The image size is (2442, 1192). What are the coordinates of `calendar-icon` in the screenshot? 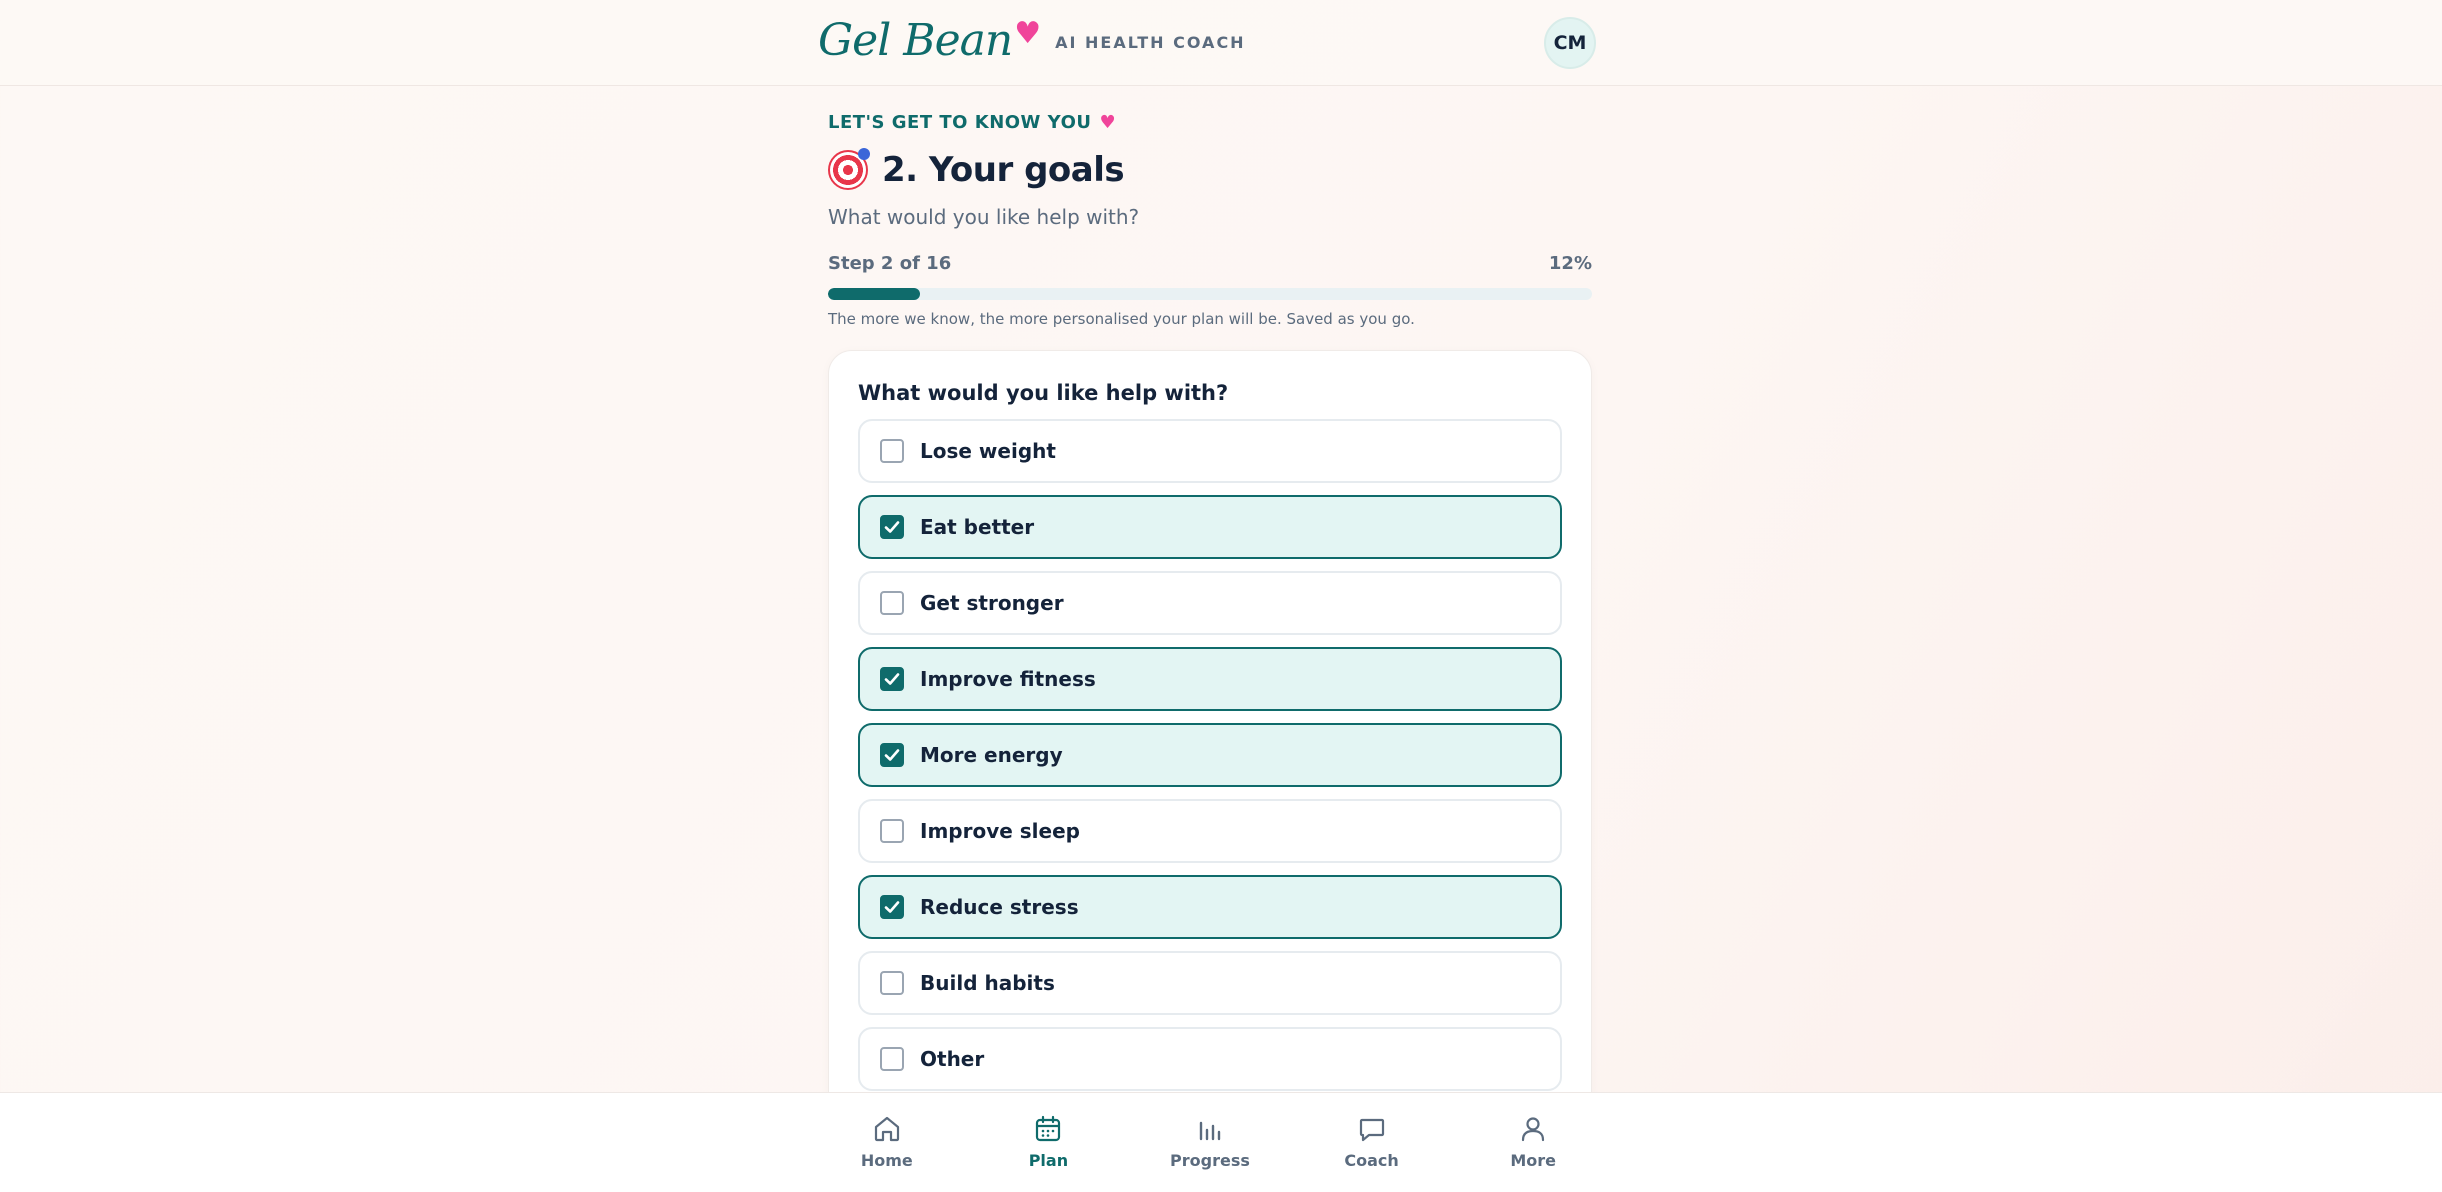 It's located at (1048, 1128).